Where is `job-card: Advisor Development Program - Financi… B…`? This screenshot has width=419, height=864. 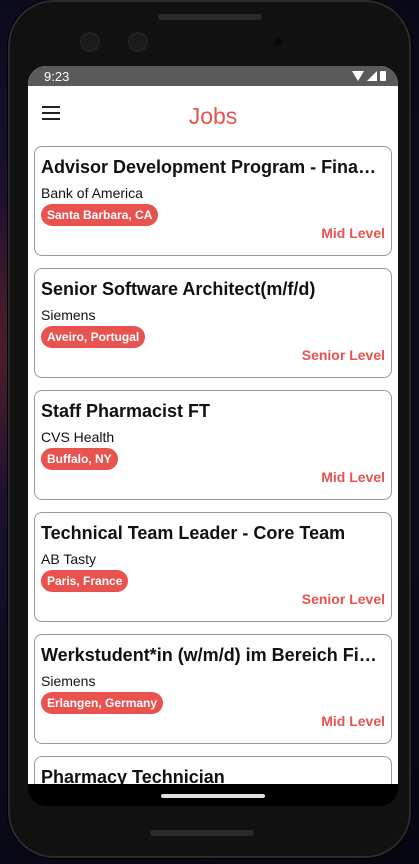 job-card: Advisor Development Program - Financi… B… is located at coordinates (213, 201).